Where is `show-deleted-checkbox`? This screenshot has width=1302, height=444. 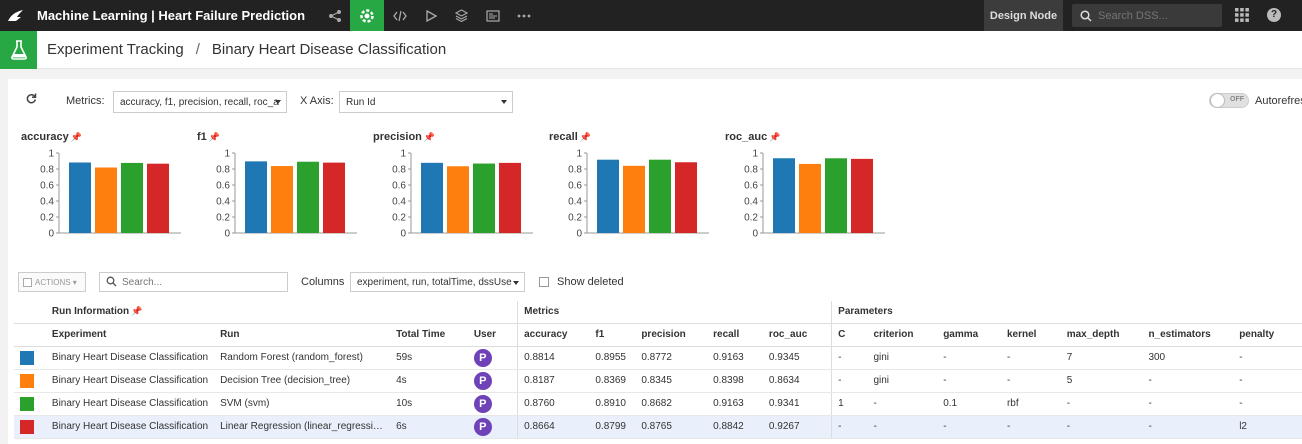 show-deleted-checkbox is located at coordinates (544, 282).